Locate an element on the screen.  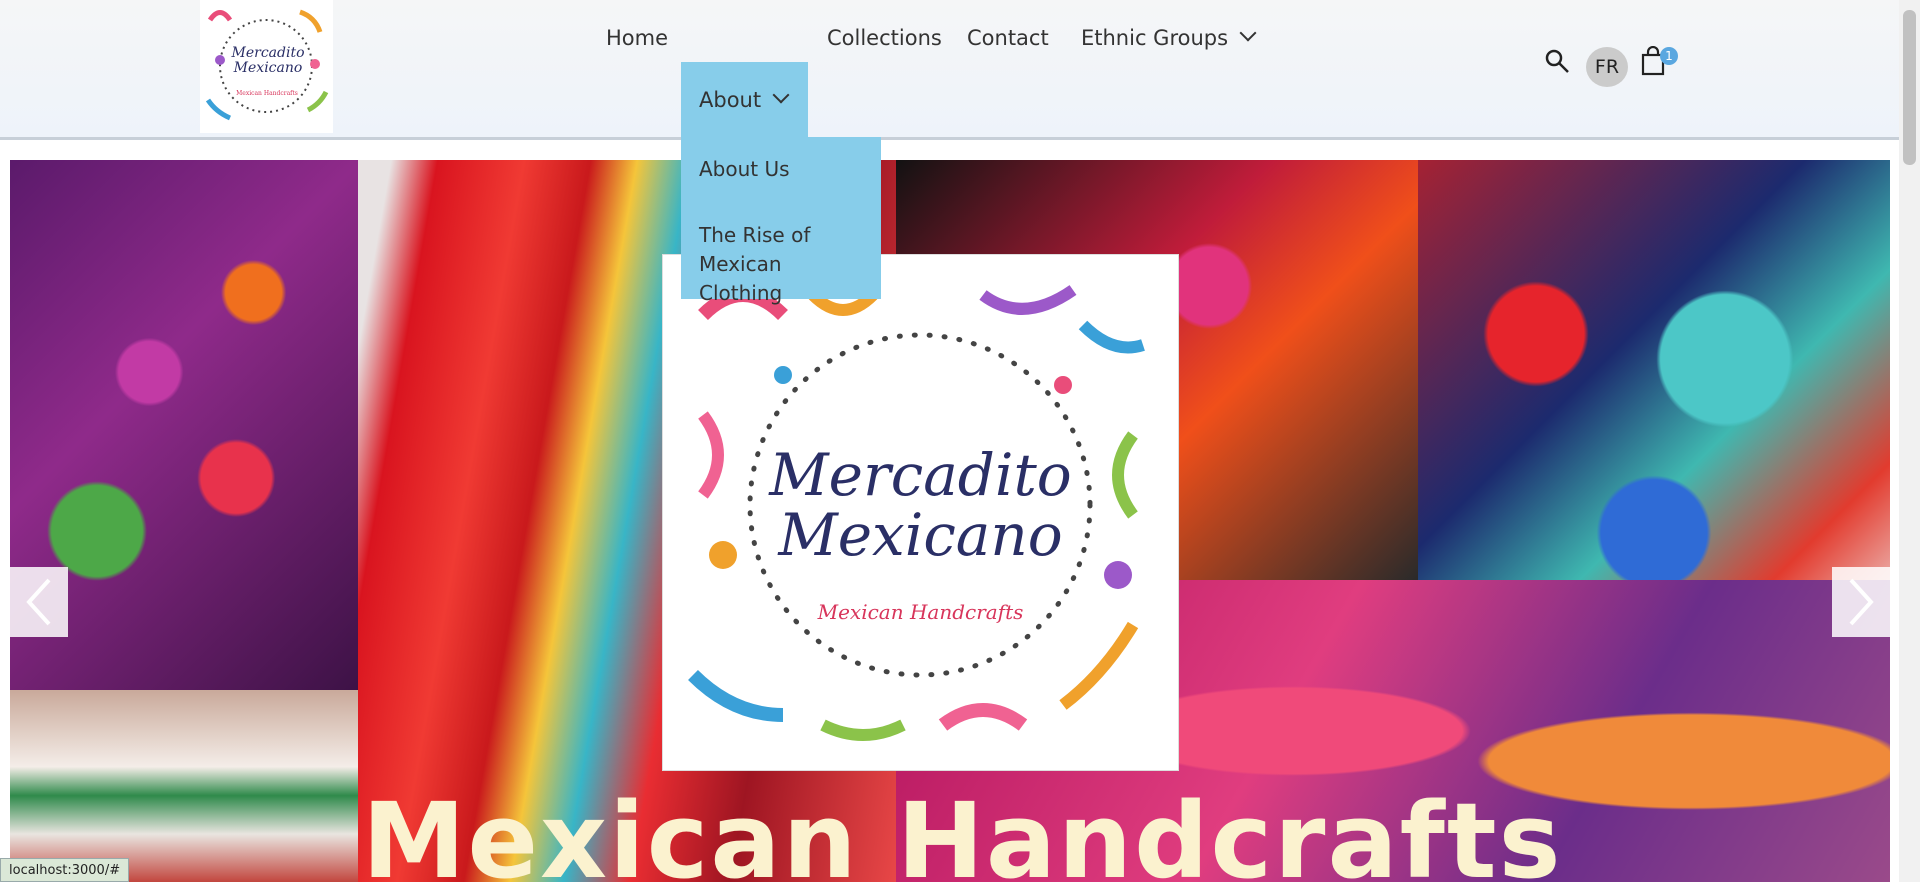
nav-home: Home is located at coordinates (637, 37).